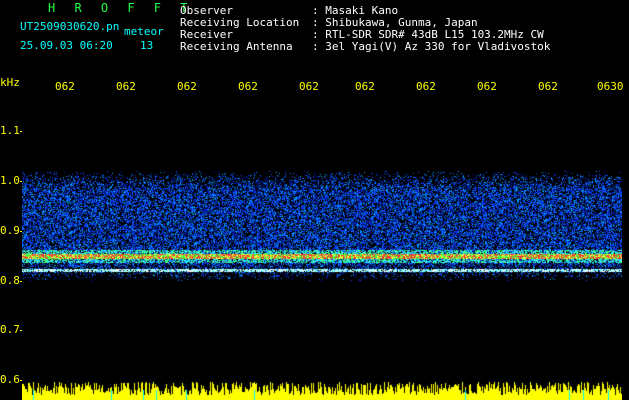  Describe the element at coordinates (431, 46) in the screenshot. I see `field-value-antenna: : 3el Yagi(V) Az 330 for Vladivostok` at that location.